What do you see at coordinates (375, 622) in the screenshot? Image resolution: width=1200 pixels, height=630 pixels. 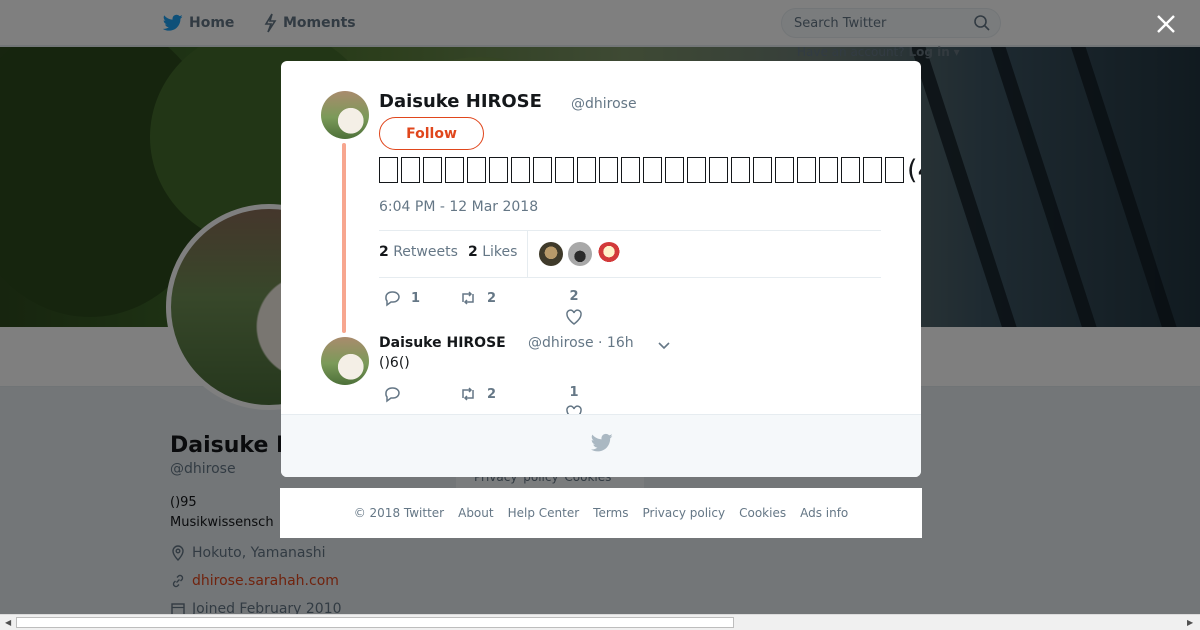 I see `scrollbar-thumb` at bounding box center [375, 622].